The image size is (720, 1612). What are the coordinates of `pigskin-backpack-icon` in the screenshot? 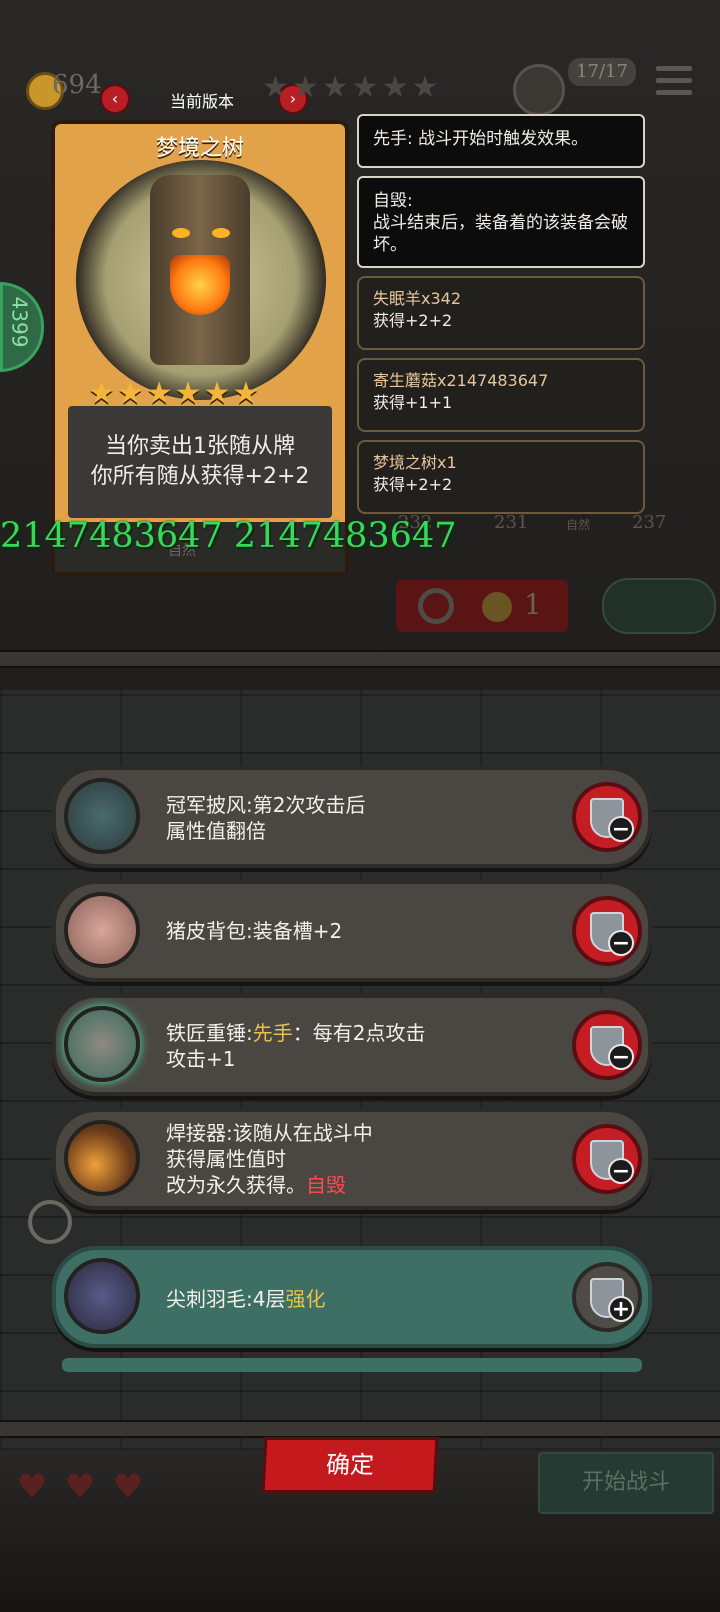 It's located at (102, 930).